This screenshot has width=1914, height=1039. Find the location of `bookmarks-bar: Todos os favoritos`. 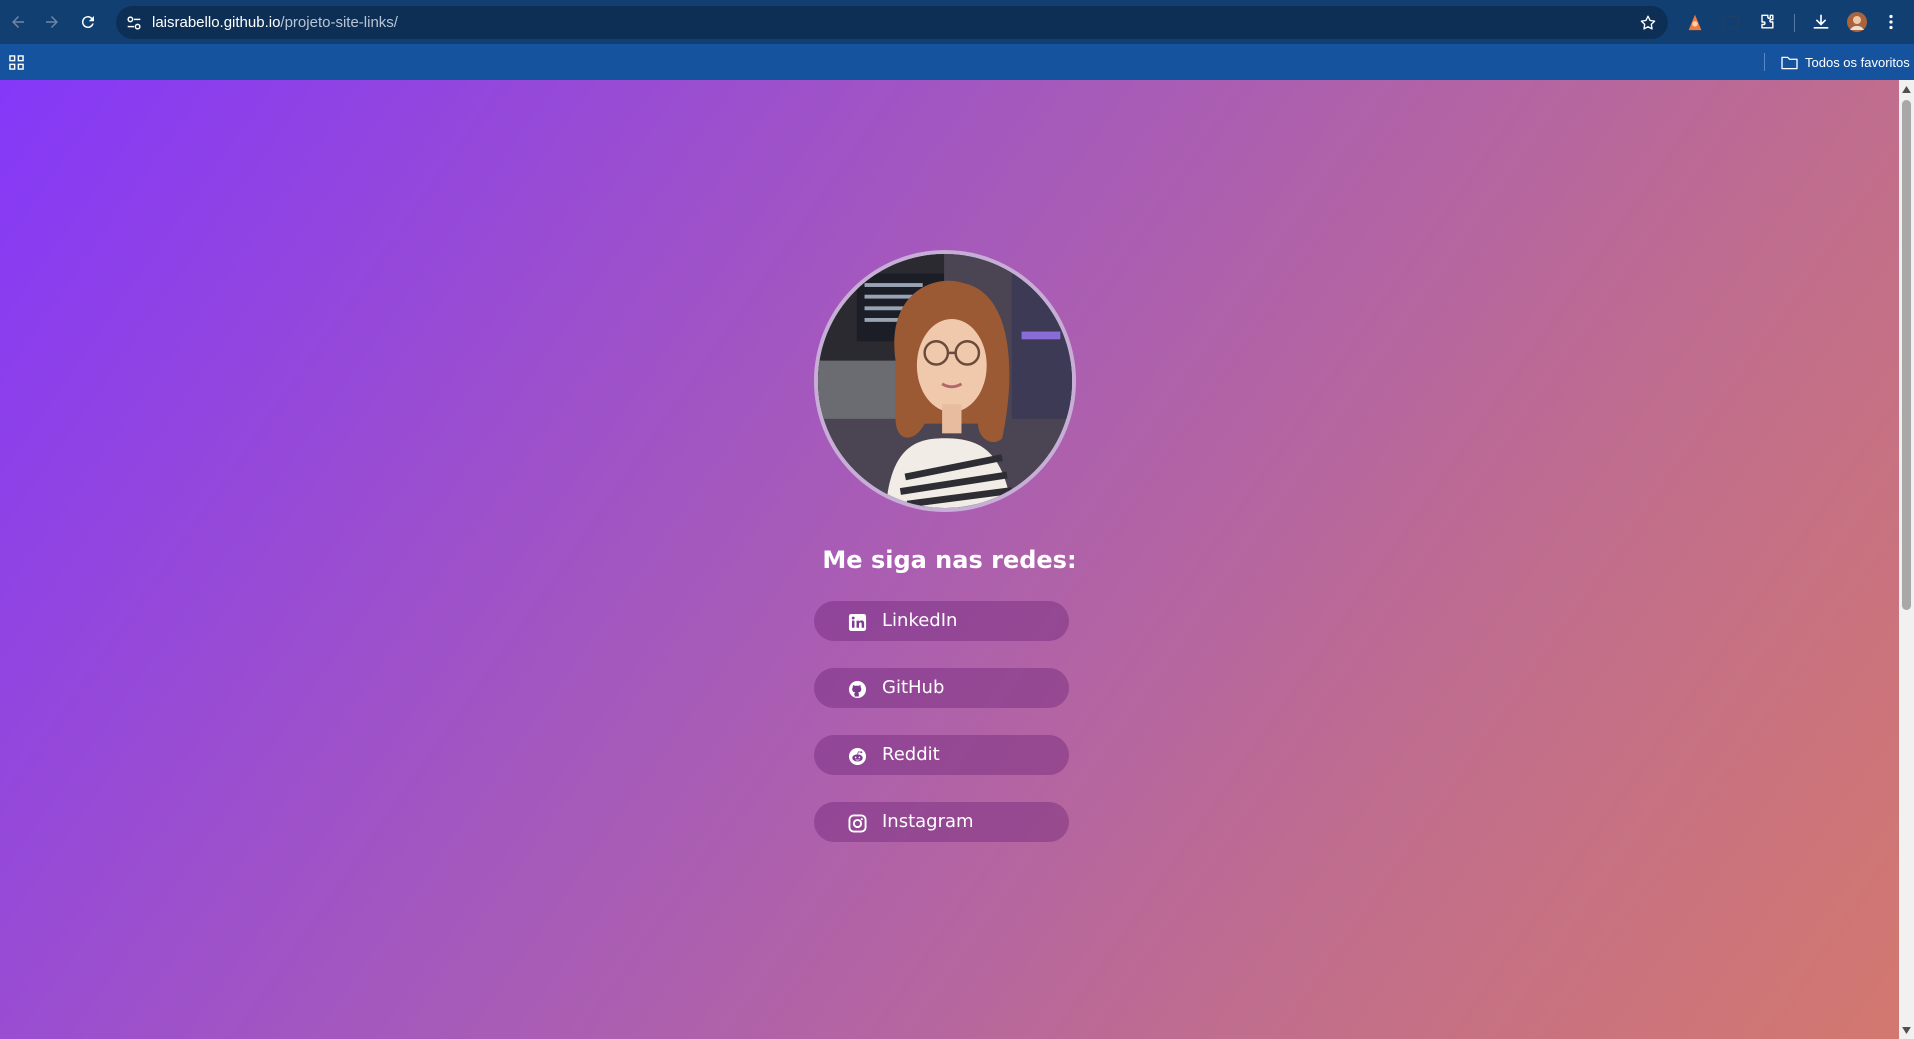

bookmarks-bar: Todos os favoritos is located at coordinates (957, 62).